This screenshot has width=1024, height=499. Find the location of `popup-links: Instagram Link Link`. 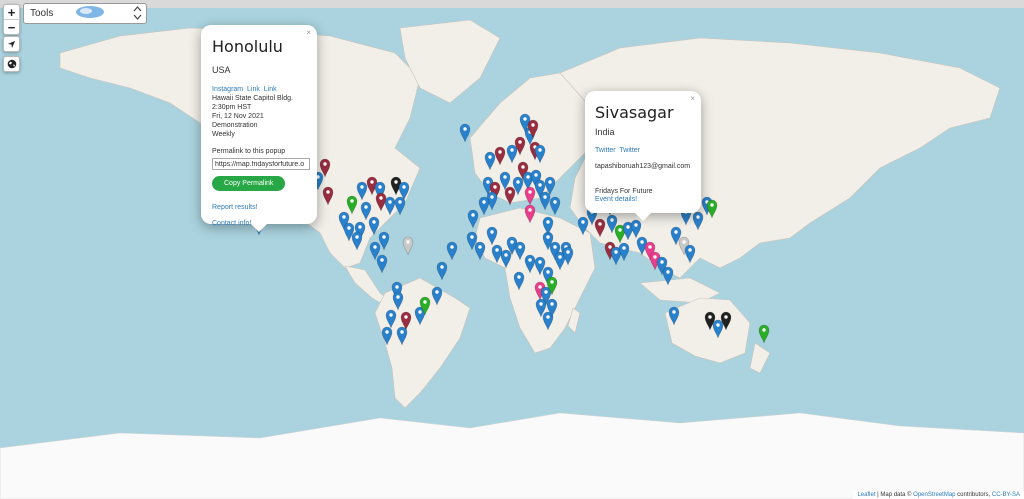

popup-links: Instagram Link Link is located at coordinates (260, 89).